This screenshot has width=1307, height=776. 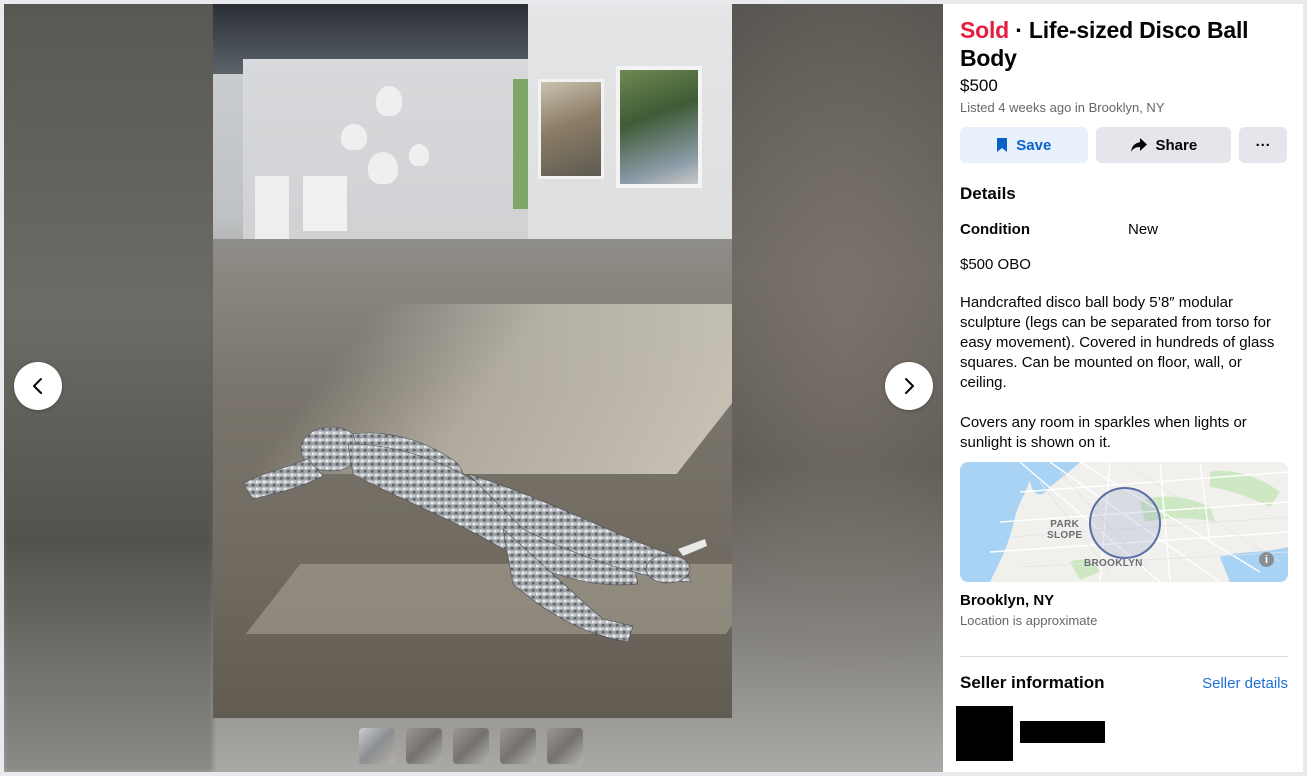 What do you see at coordinates (1123, 44) in the screenshot?
I see `listing-title: Sold · Life-sized Disco Ball Body` at bounding box center [1123, 44].